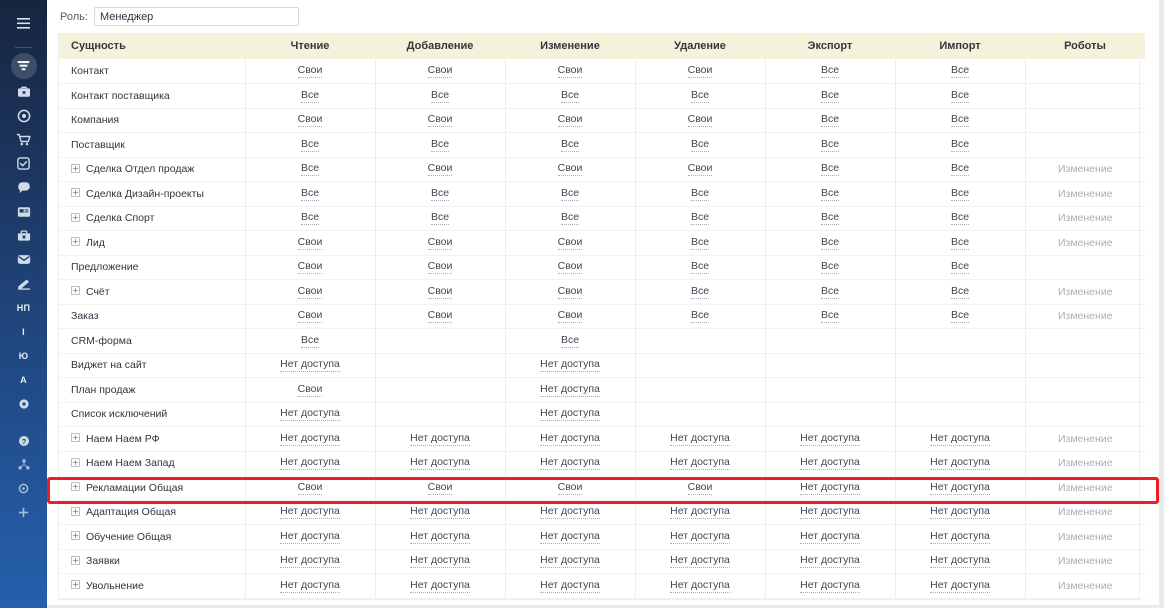 This screenshot has width=1164, height=608. Describe the element at coordinates (24, 91) in the screenshot. I see `sidebar-item-briefcase` at that location.